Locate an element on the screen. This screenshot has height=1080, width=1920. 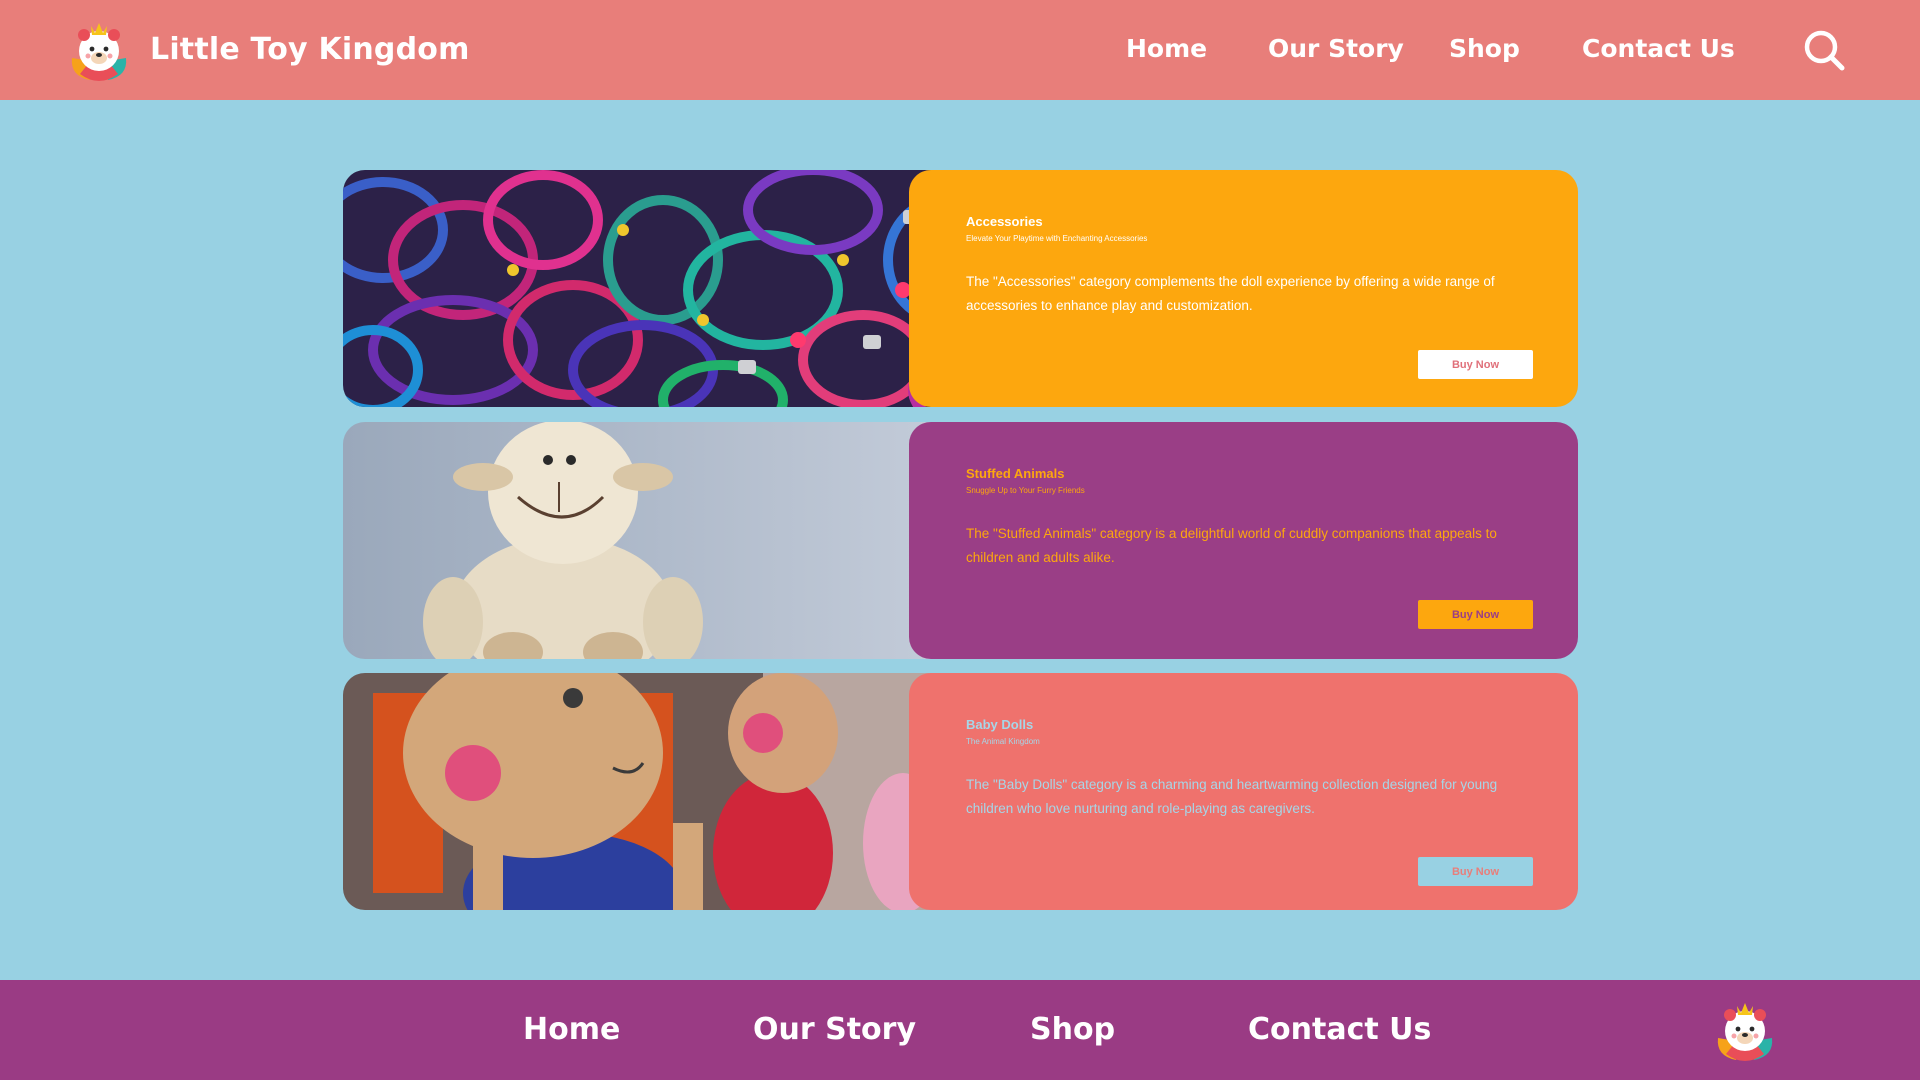
nav-shop: Shop is located at coordinates (1484, 48).